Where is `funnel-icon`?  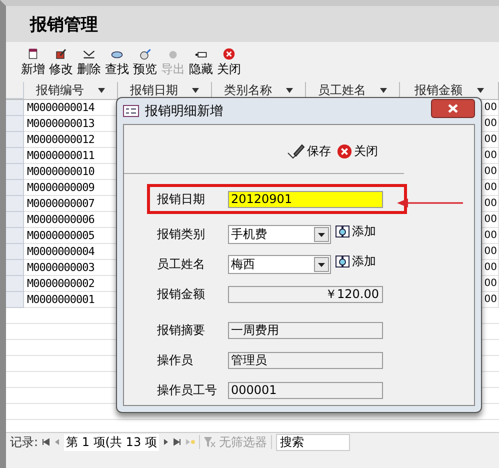
funnel-icon is located at coordinates (210, 442).